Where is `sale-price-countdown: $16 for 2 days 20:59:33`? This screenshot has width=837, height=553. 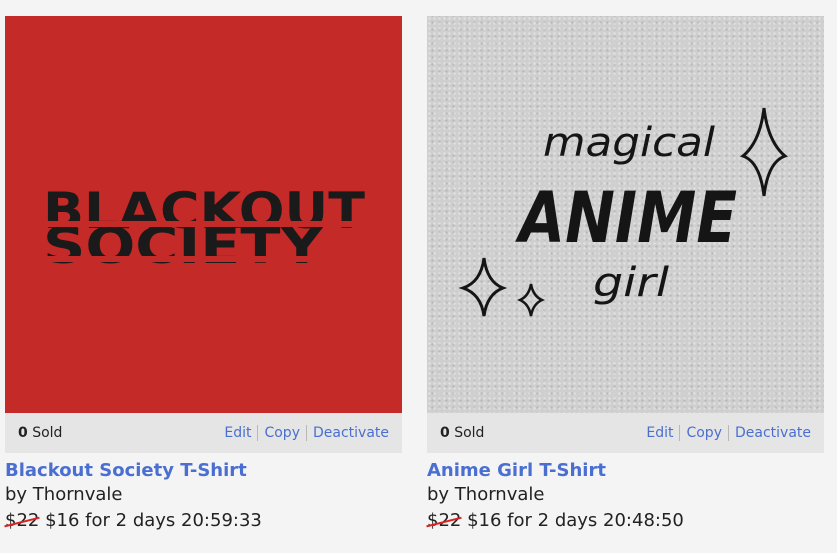 sale-price-countdown: $16 for 2 days 20:59:33 is located at coordinates (153, 520).